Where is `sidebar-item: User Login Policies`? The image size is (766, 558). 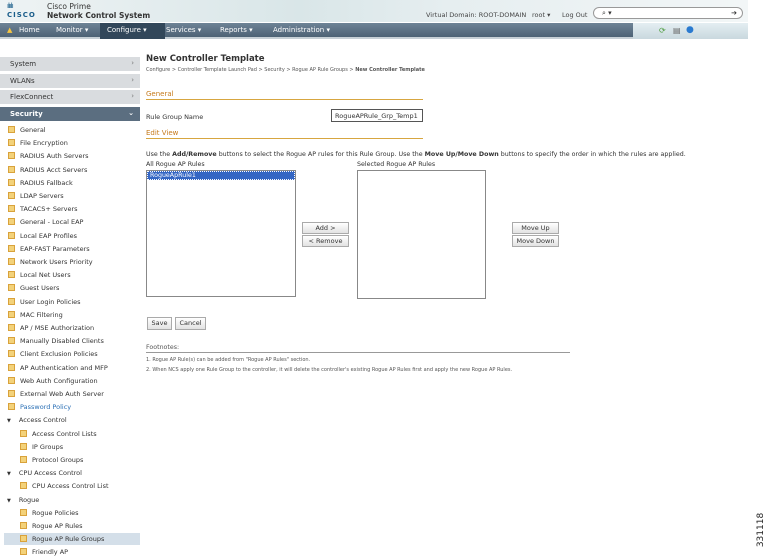
sidebar-item: User Login Policies is located at coordinates (44, 301).